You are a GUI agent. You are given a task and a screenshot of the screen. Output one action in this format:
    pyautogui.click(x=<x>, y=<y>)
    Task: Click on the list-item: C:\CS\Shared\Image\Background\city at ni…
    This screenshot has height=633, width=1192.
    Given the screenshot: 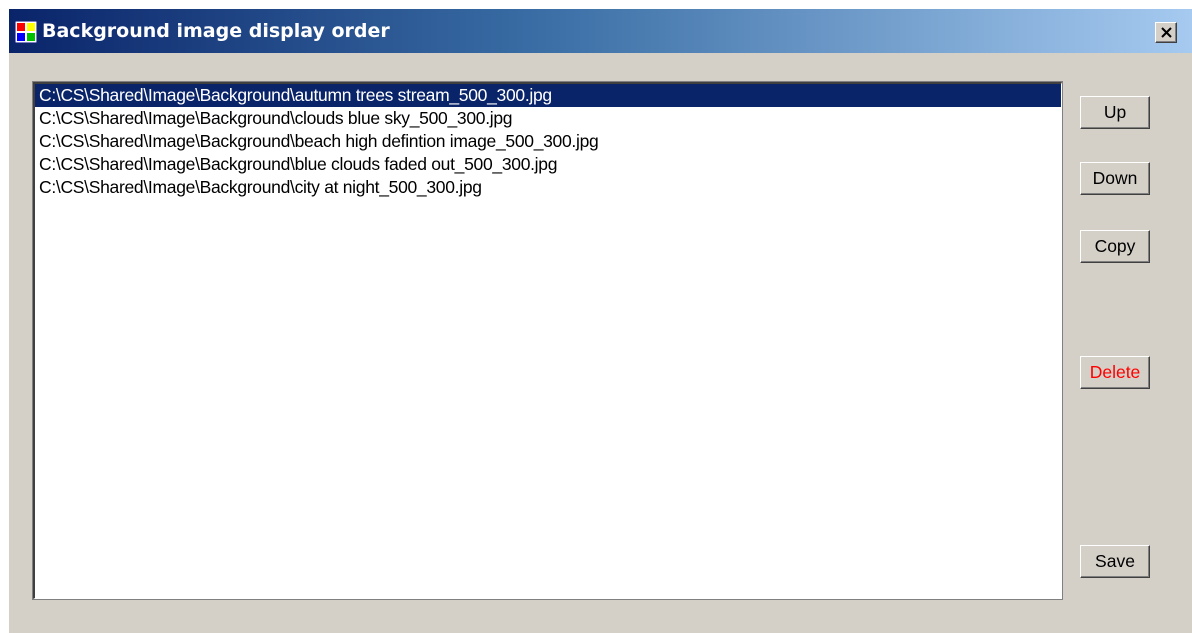 What is the action you would take?
    pyautogui.click(x=548, y=187)
    